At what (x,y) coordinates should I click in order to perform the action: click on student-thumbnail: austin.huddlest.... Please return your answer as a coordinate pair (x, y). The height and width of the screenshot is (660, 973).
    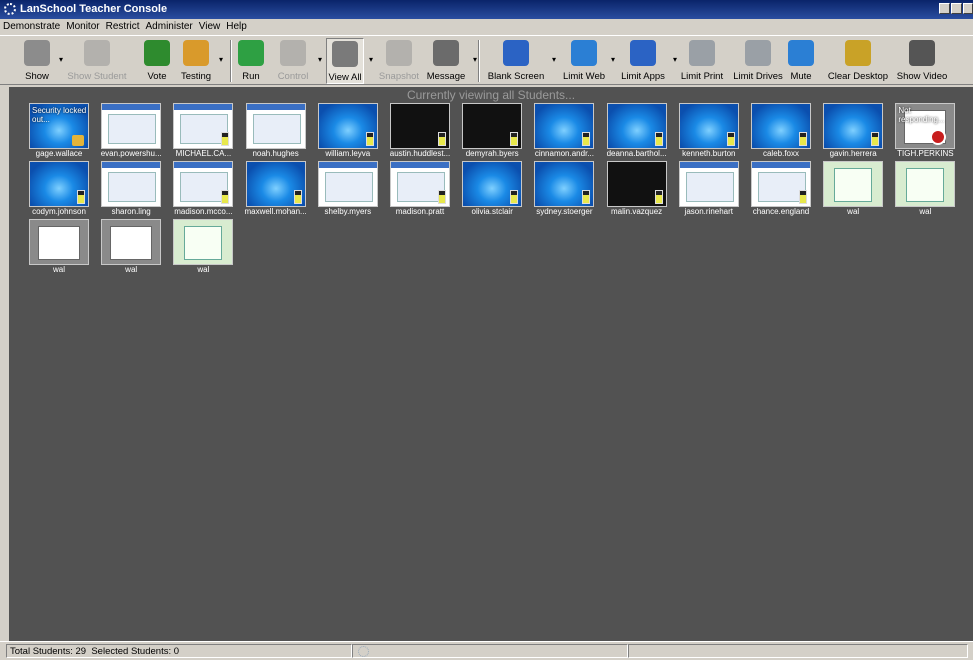
    Looking at the image, I should click on (420, 132).